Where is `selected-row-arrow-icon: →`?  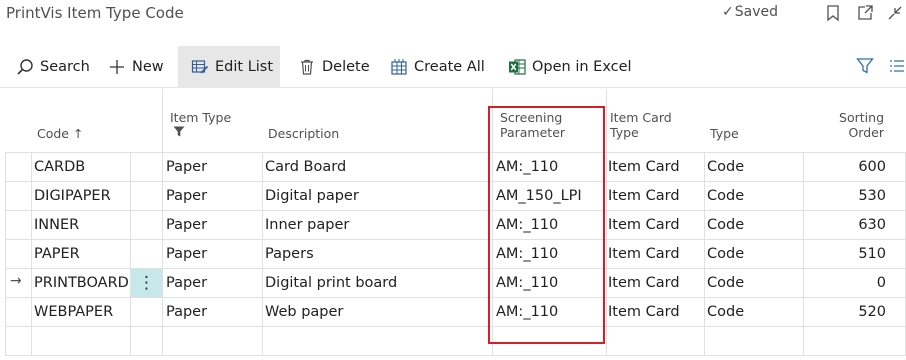 selected-row-arrow-icon: → is located at coordinates (16, 281).